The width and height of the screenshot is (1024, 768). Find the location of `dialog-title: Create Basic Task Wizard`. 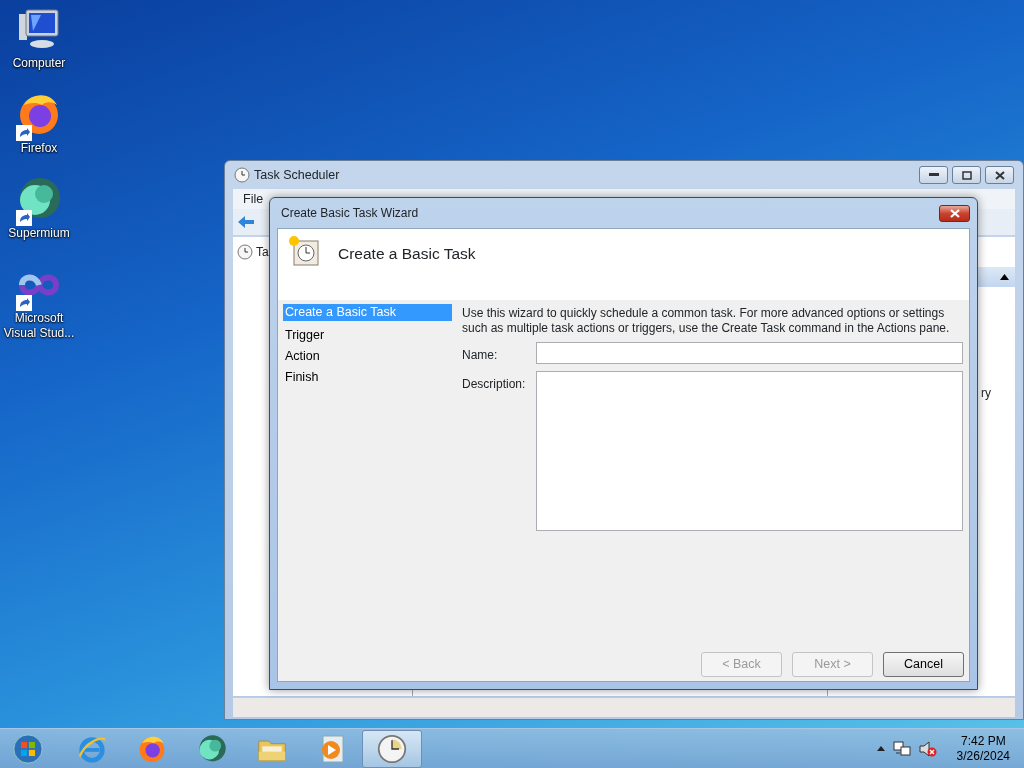

dialog-title: Create Basic Task Wizard is located at coordinates (350, 213).